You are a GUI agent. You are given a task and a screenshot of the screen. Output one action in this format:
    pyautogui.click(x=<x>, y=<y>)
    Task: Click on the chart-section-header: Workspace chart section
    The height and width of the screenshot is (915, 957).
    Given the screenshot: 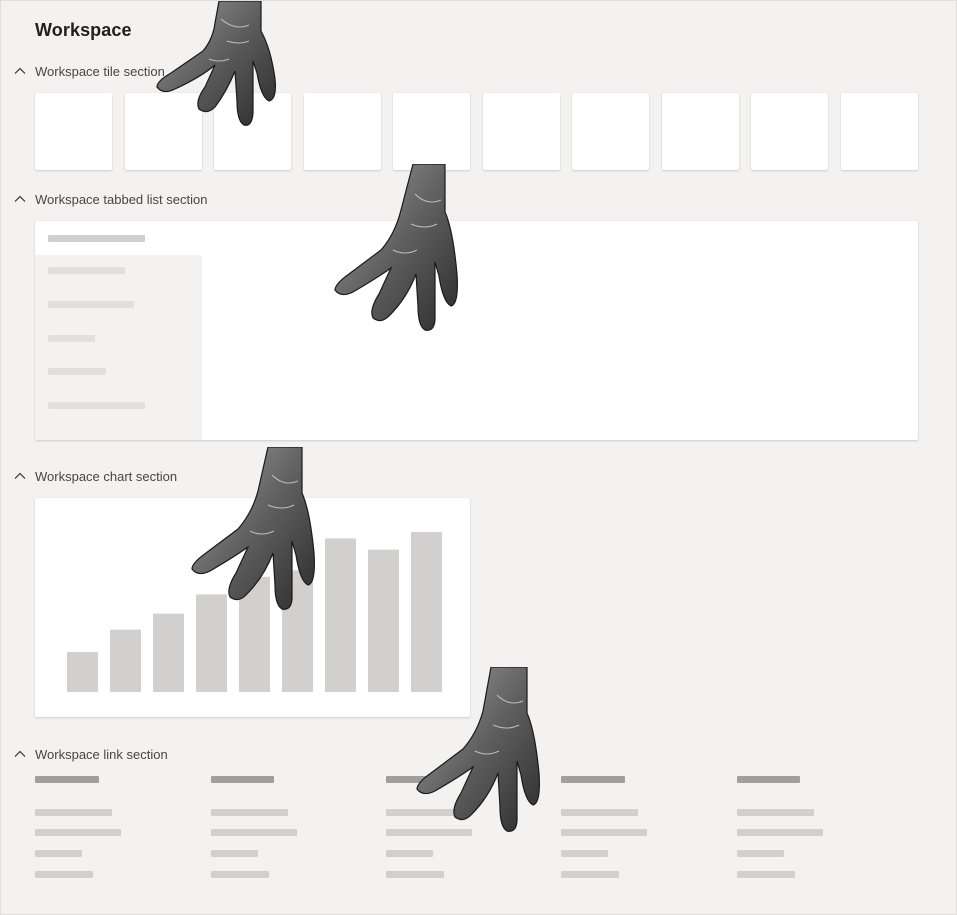 What is the action you would take?
    pyautogui.click(x=95, y=476)
    